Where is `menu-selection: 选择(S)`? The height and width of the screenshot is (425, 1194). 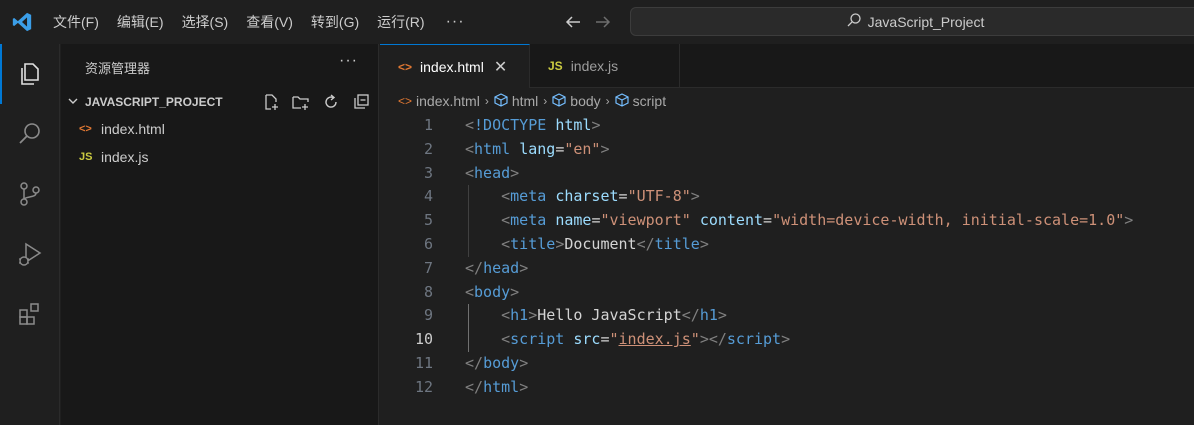
menu-selection: 选择(S) is located at coordinates (205, 22).